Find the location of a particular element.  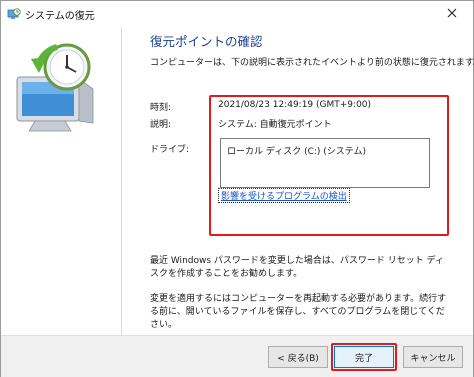

finish-highlight-box is located at coordinates (364, 357).